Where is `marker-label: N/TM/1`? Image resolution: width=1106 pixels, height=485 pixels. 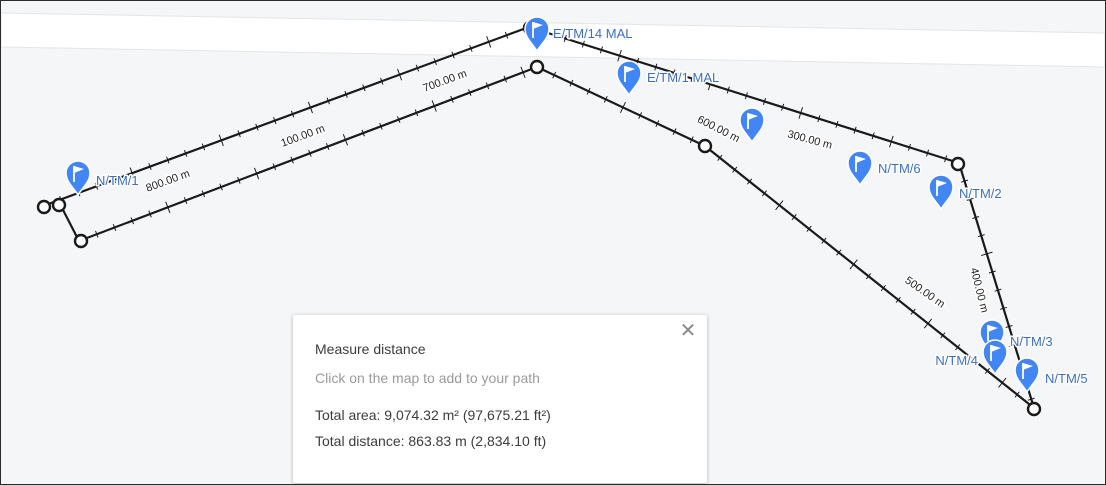
marker-label: N/TM/1 is located at coordinates (117, 180).